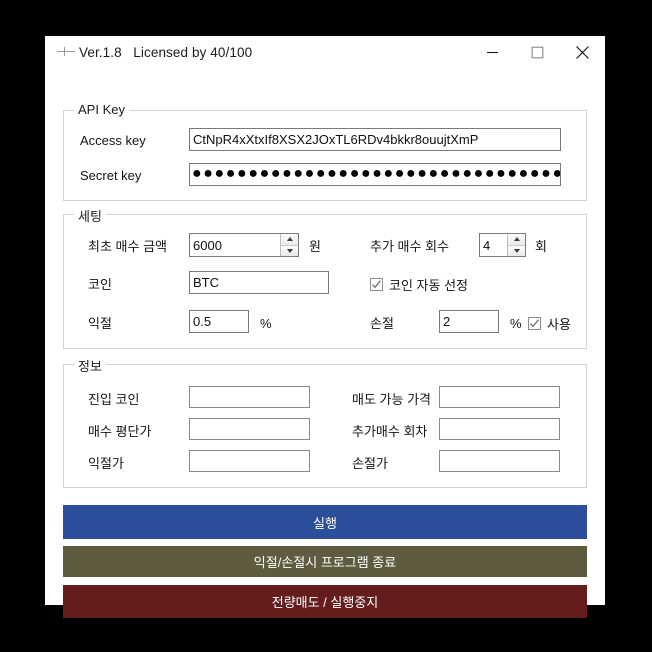 Image resolution: width=652 pixels, height=652 pixels. Describe the element at coordinates (127, 246) in the screenshot. I see `first-buy-amount-label: 최초 매수 금액` at that location.